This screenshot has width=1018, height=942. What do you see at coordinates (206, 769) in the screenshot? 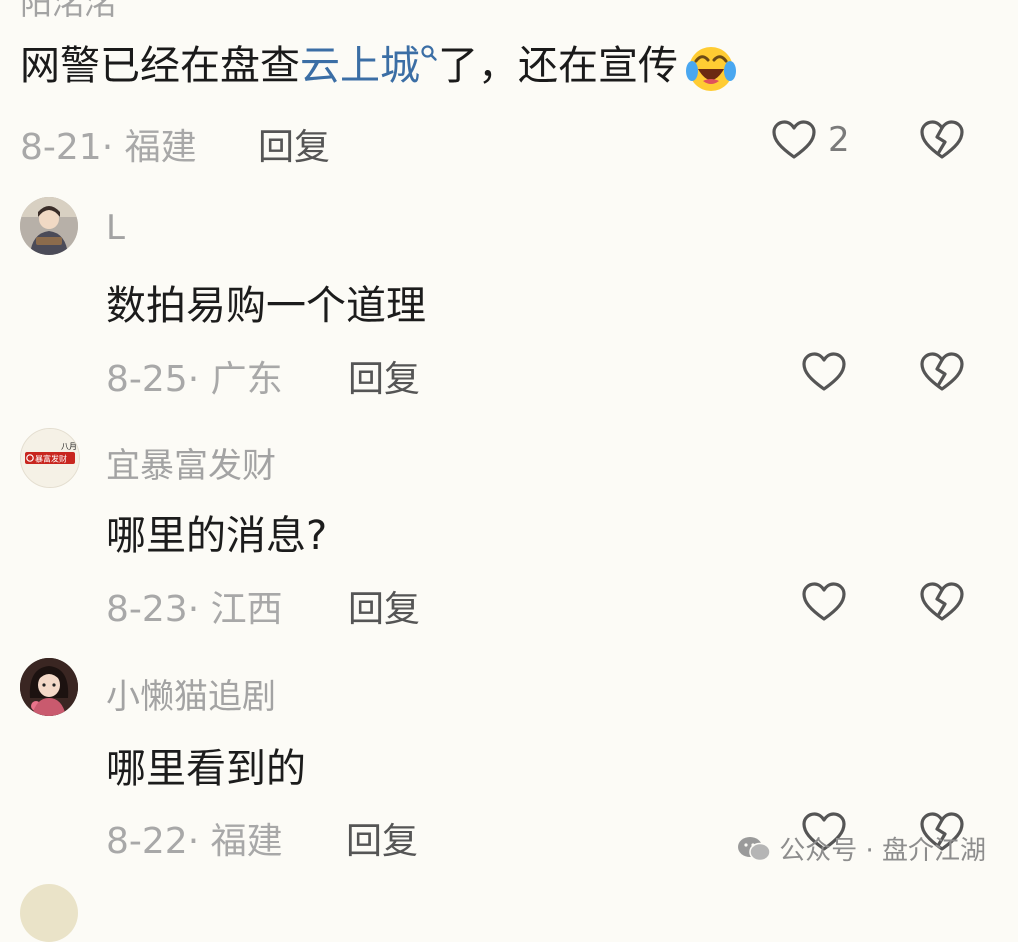
I see `comment-text: 哪里看到的` at bounding box center [206, 769].